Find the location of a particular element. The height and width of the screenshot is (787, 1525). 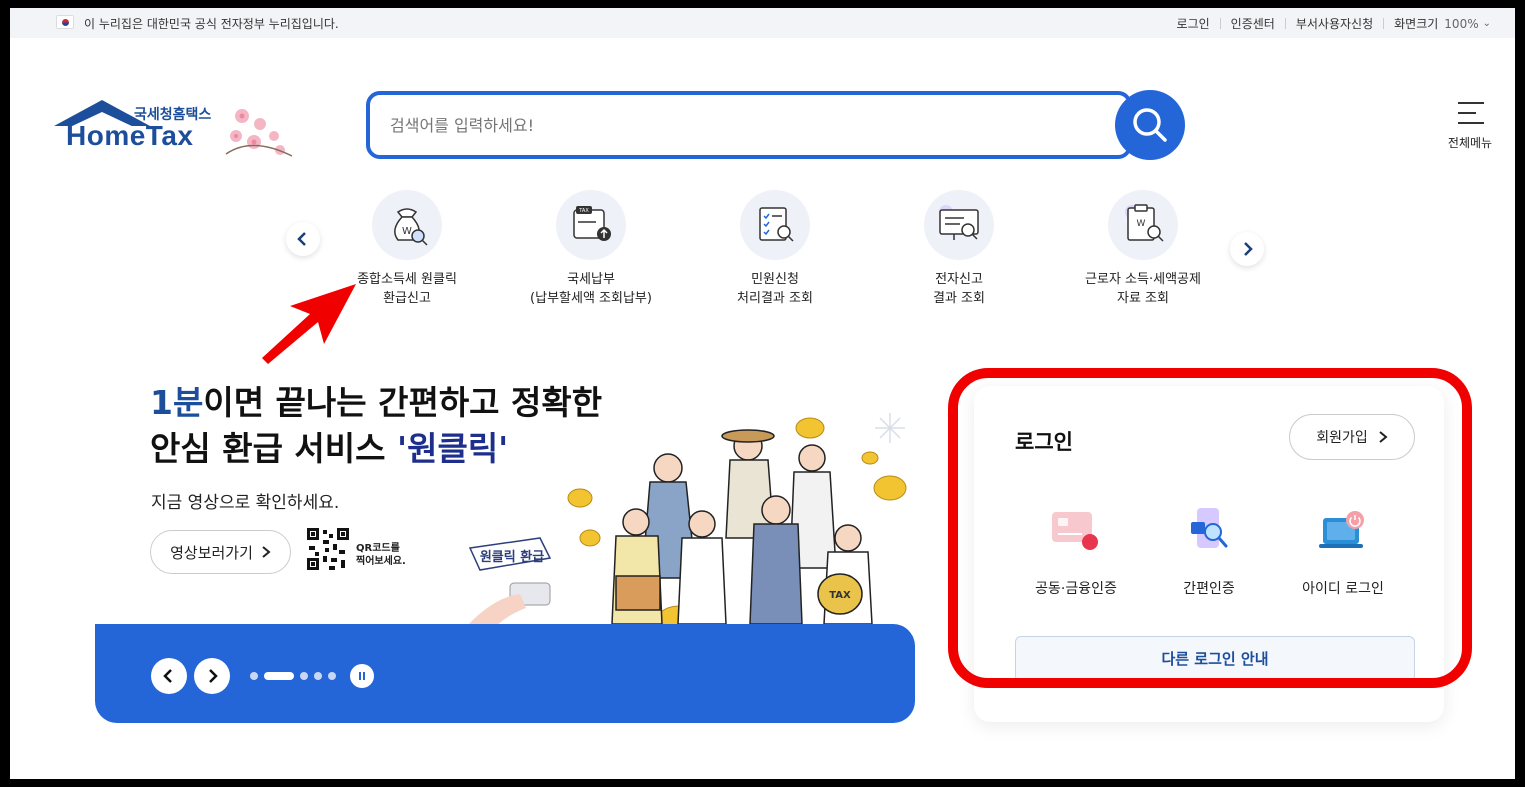

login-method-certificate: 공동·금융인증 is located at coordinates (1076, 553).